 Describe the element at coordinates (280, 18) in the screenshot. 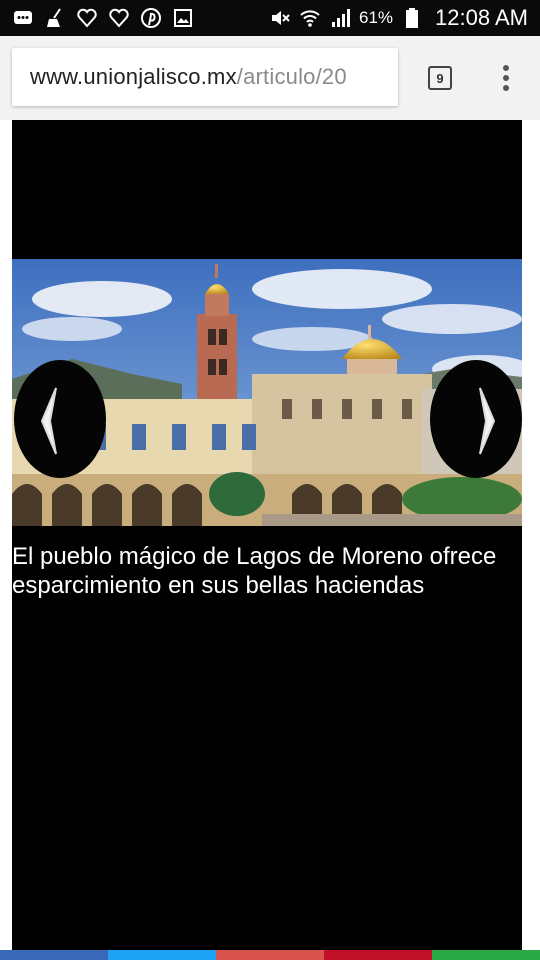

I see `mute-icon` at that location.